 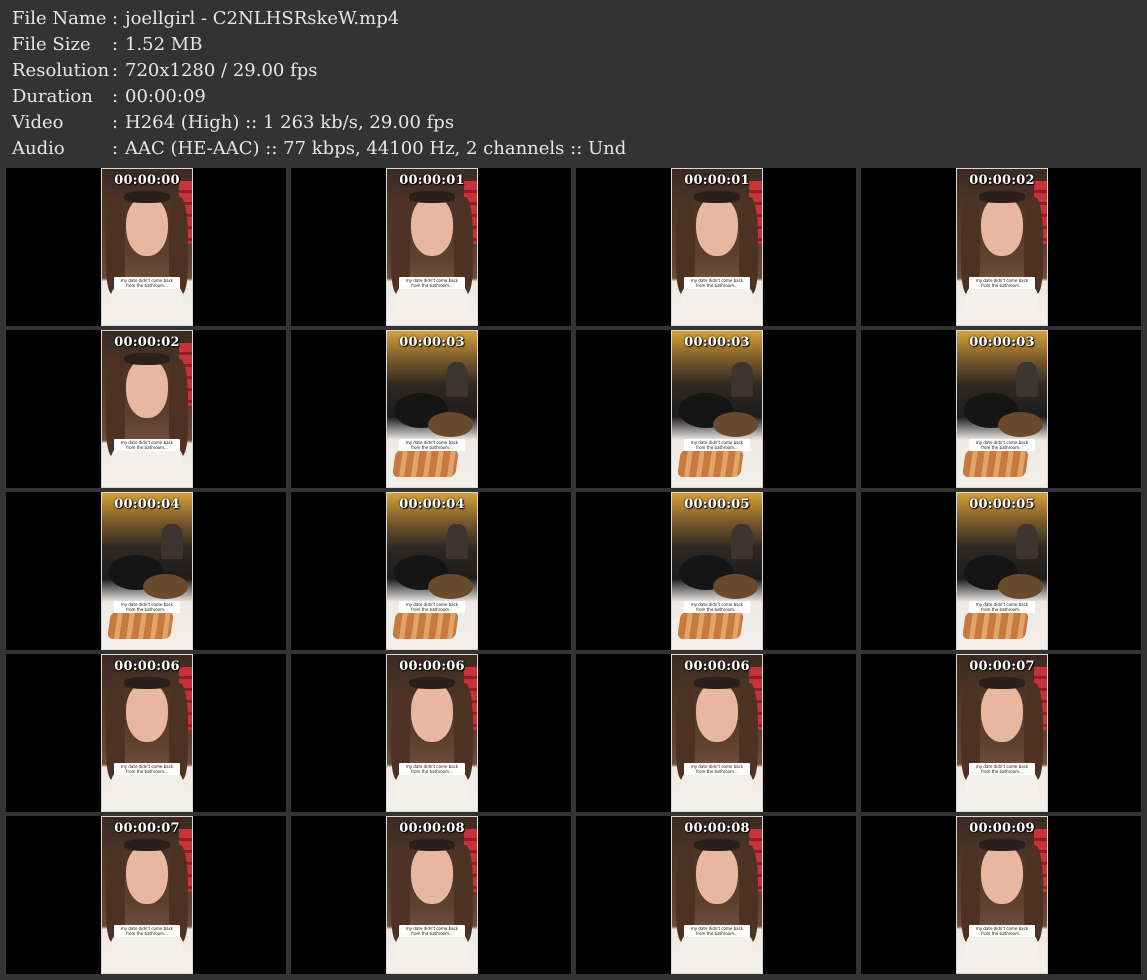 I want to click on frame-timestamp: 00:00:07, so click(x=1002, y=666).